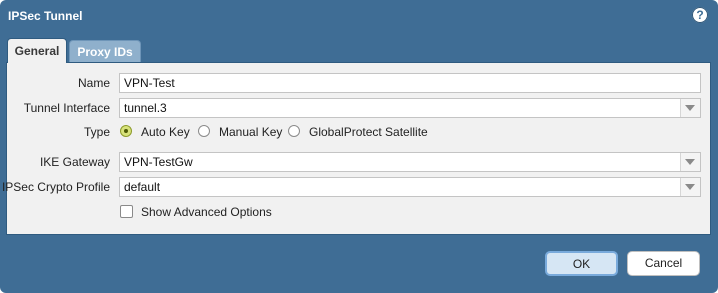 The image size is (718, 293). I want to click on ike-gateway-value: VPN-TestGw, so click(158, 162).